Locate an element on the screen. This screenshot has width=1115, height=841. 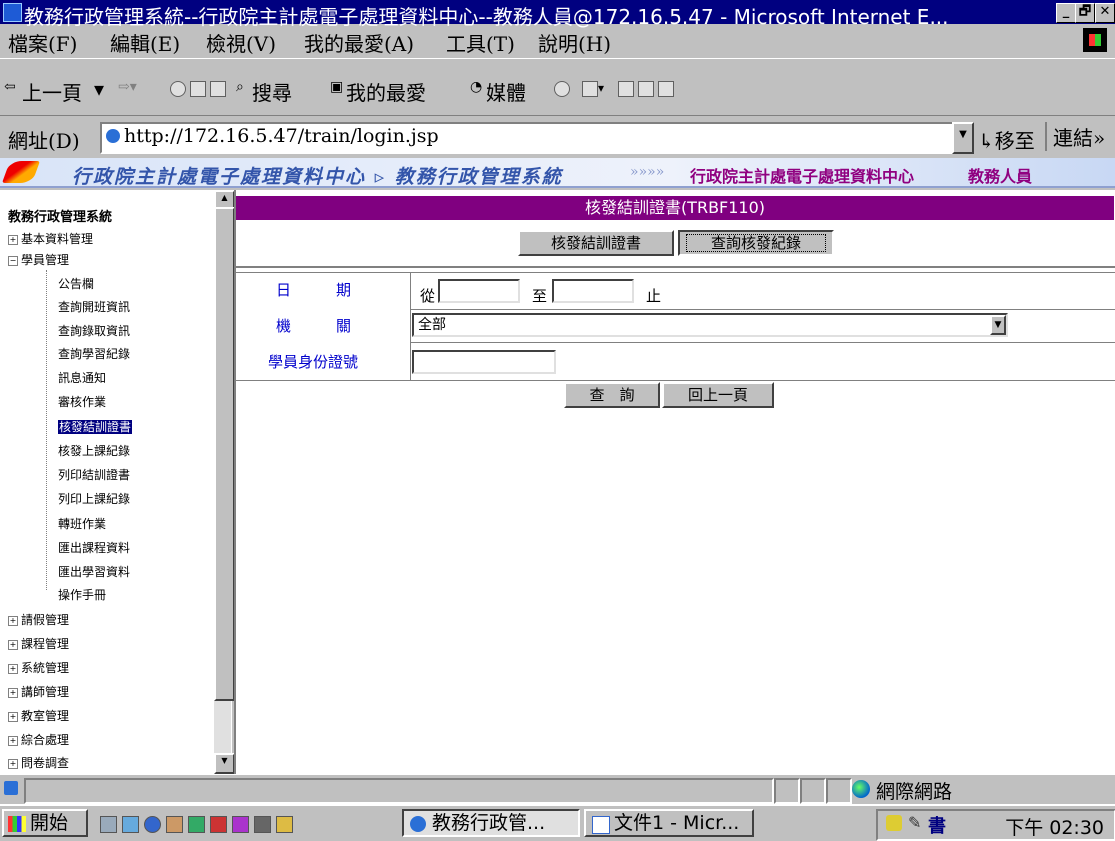
tray-ime-icon is located at coordinates (894, 823).